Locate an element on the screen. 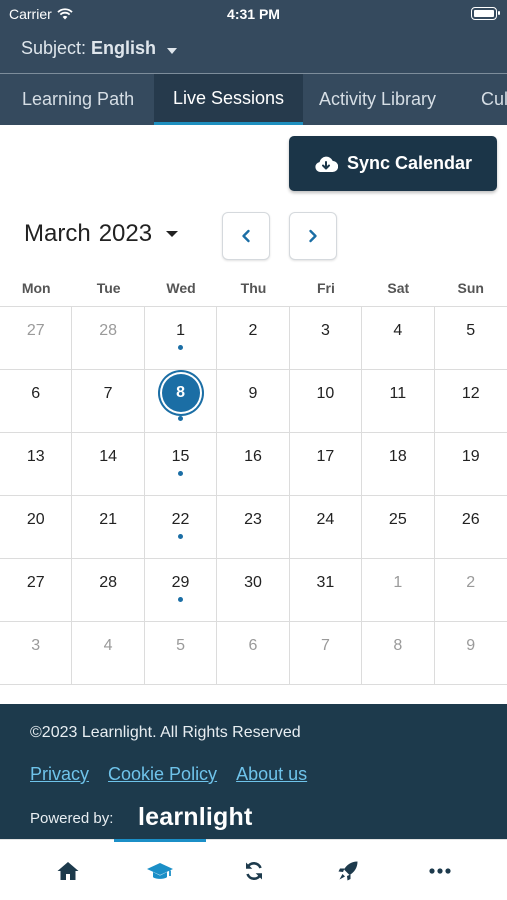 The height and width of the screenshot is (900, 507). calendar-day-cell: 19 is located at coordinates (470, 464).